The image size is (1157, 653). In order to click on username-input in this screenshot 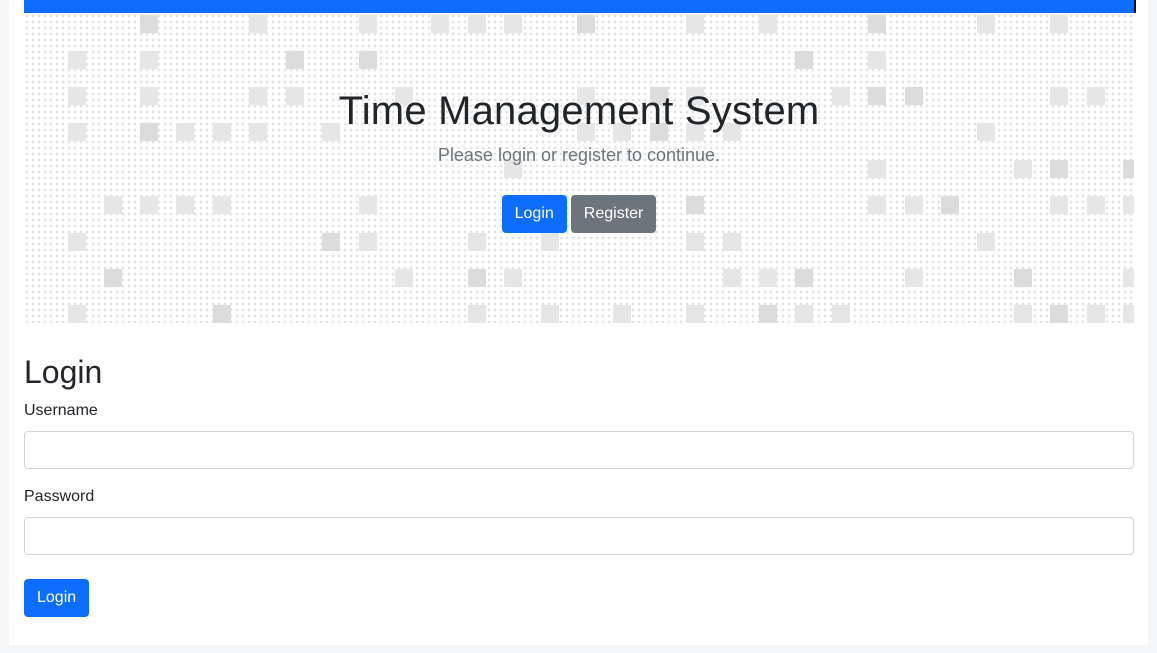, I will do `click(579, 450)`.